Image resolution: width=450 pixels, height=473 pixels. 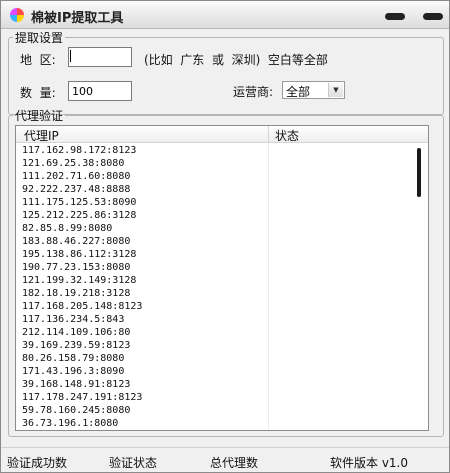 I want to click on table-row: 117.162.98.172:8123, so click(x=213, y=150).